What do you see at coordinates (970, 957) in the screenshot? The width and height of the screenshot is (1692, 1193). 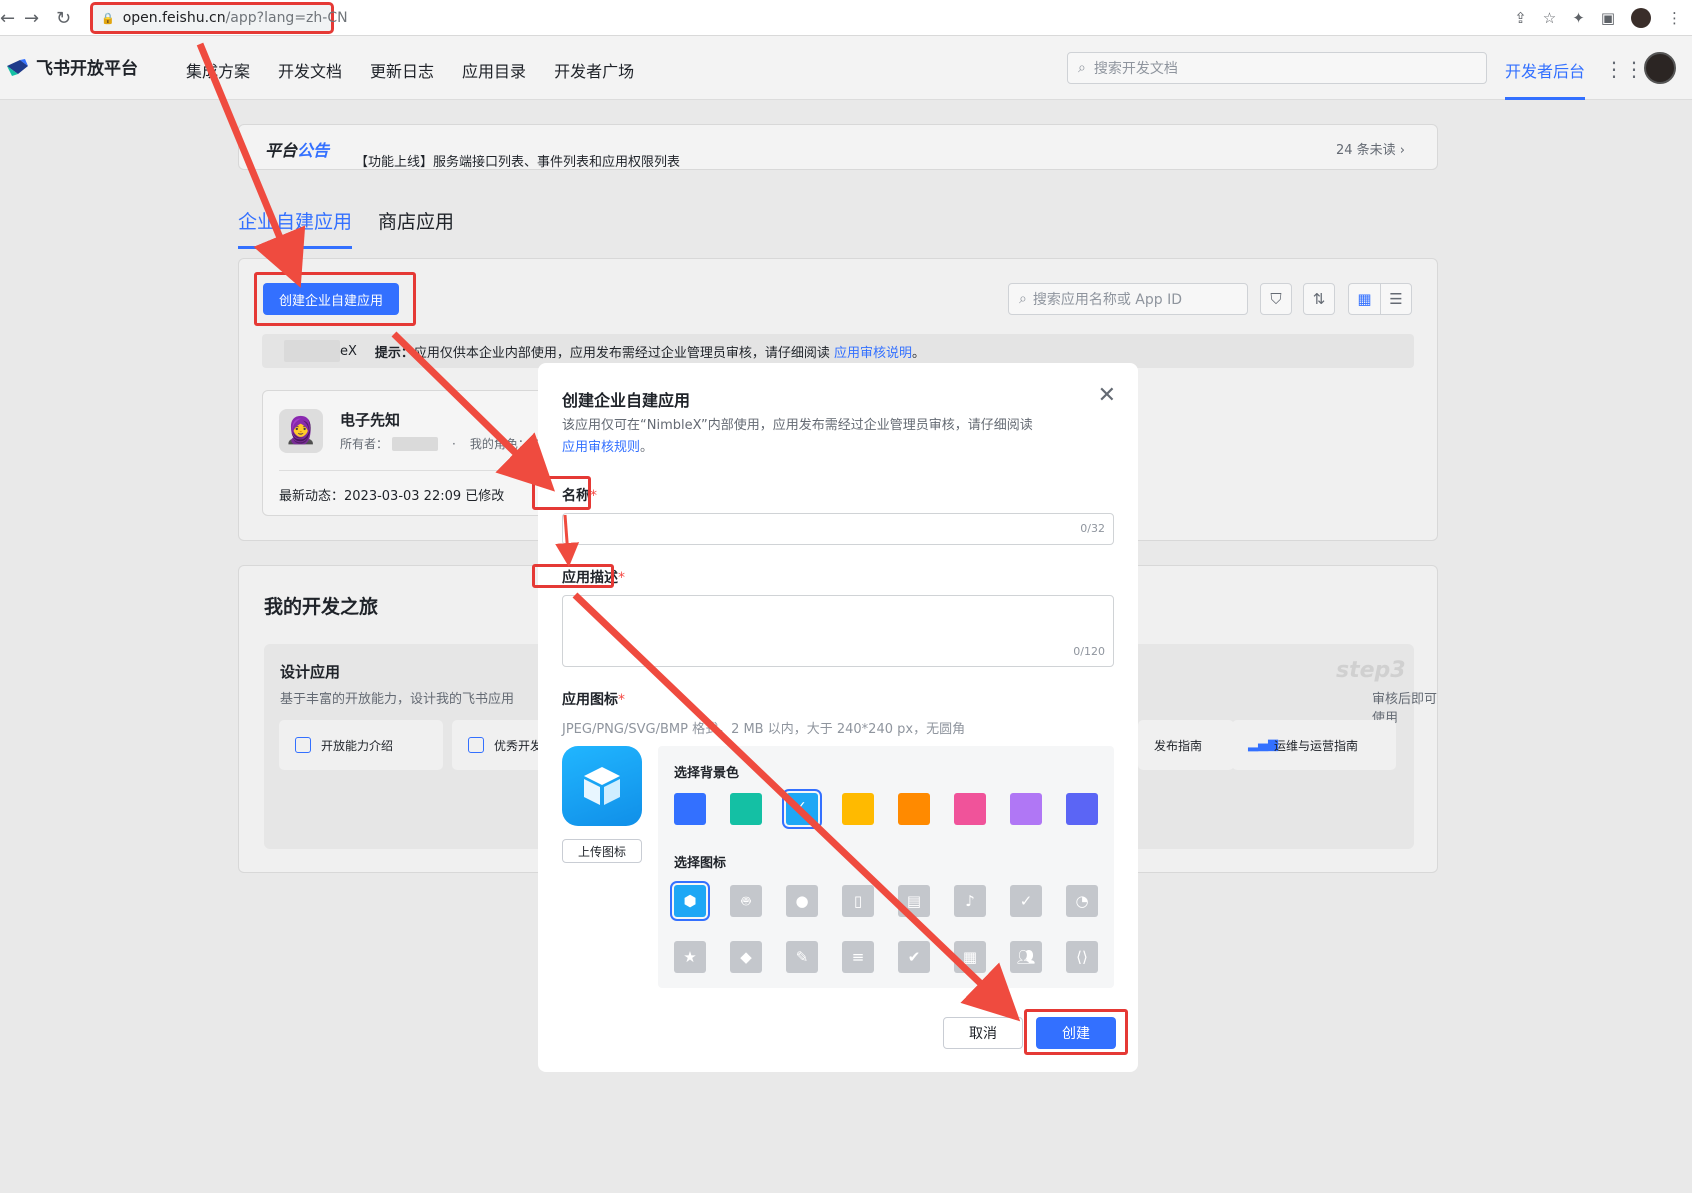 I see `table-icon: ▦` at bounding box center [970, 957].